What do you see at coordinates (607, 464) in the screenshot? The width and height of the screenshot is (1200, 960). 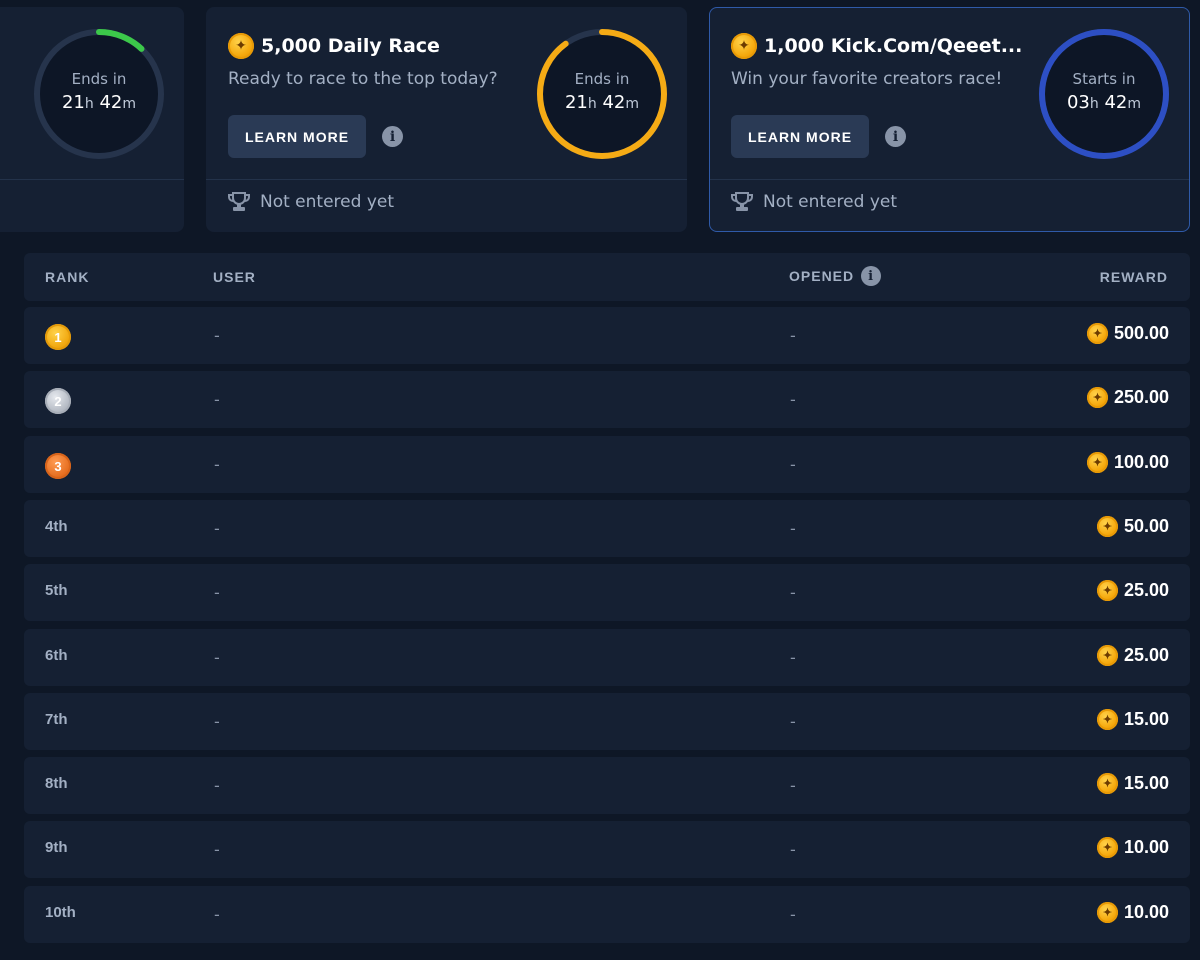 I see `table-row: 3 - - 100.00` at bounding box center [607, 464].